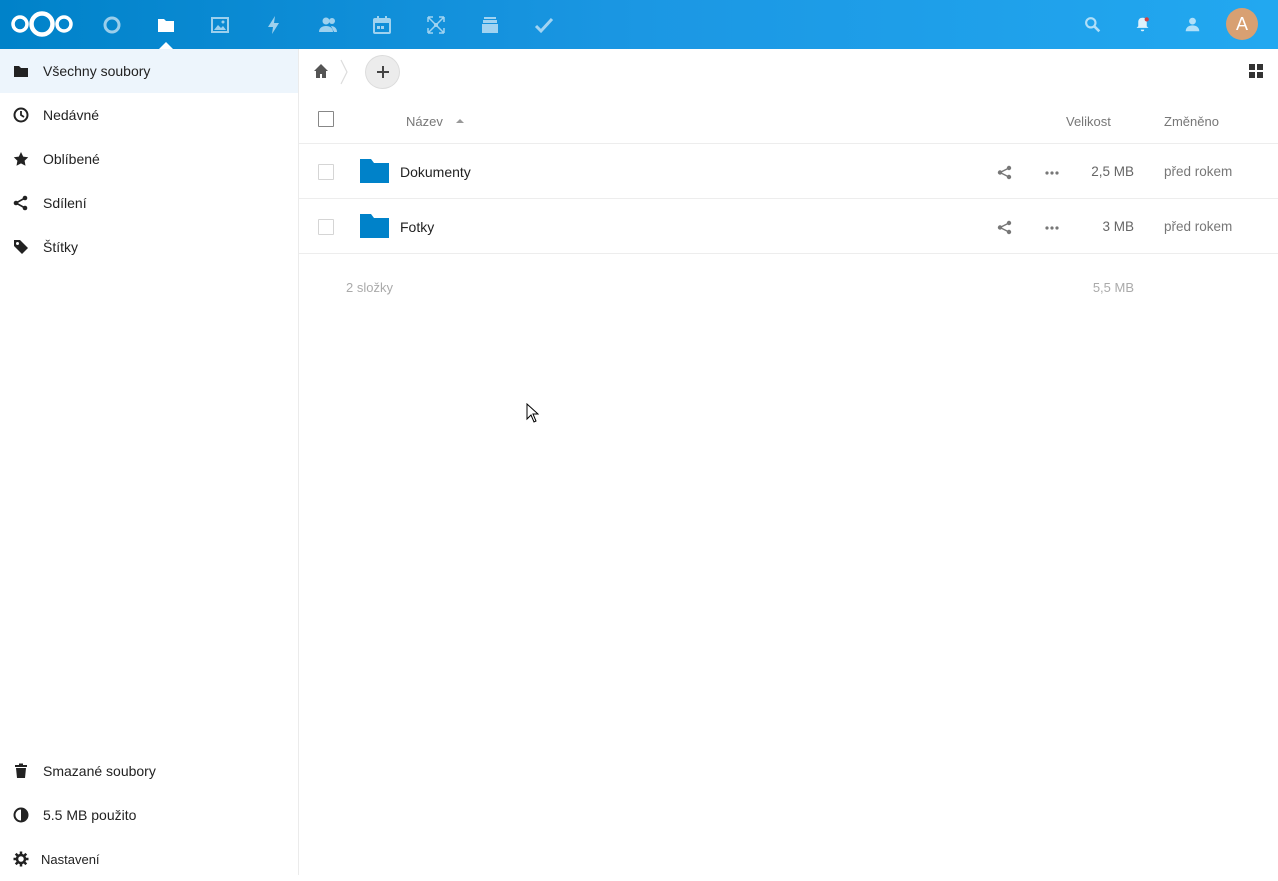 Image resolution: width=1278 pixels, height=881 pixels. Describe the element at coordinates (21, 159) in the screenshot. I see `star-icon` at that location.